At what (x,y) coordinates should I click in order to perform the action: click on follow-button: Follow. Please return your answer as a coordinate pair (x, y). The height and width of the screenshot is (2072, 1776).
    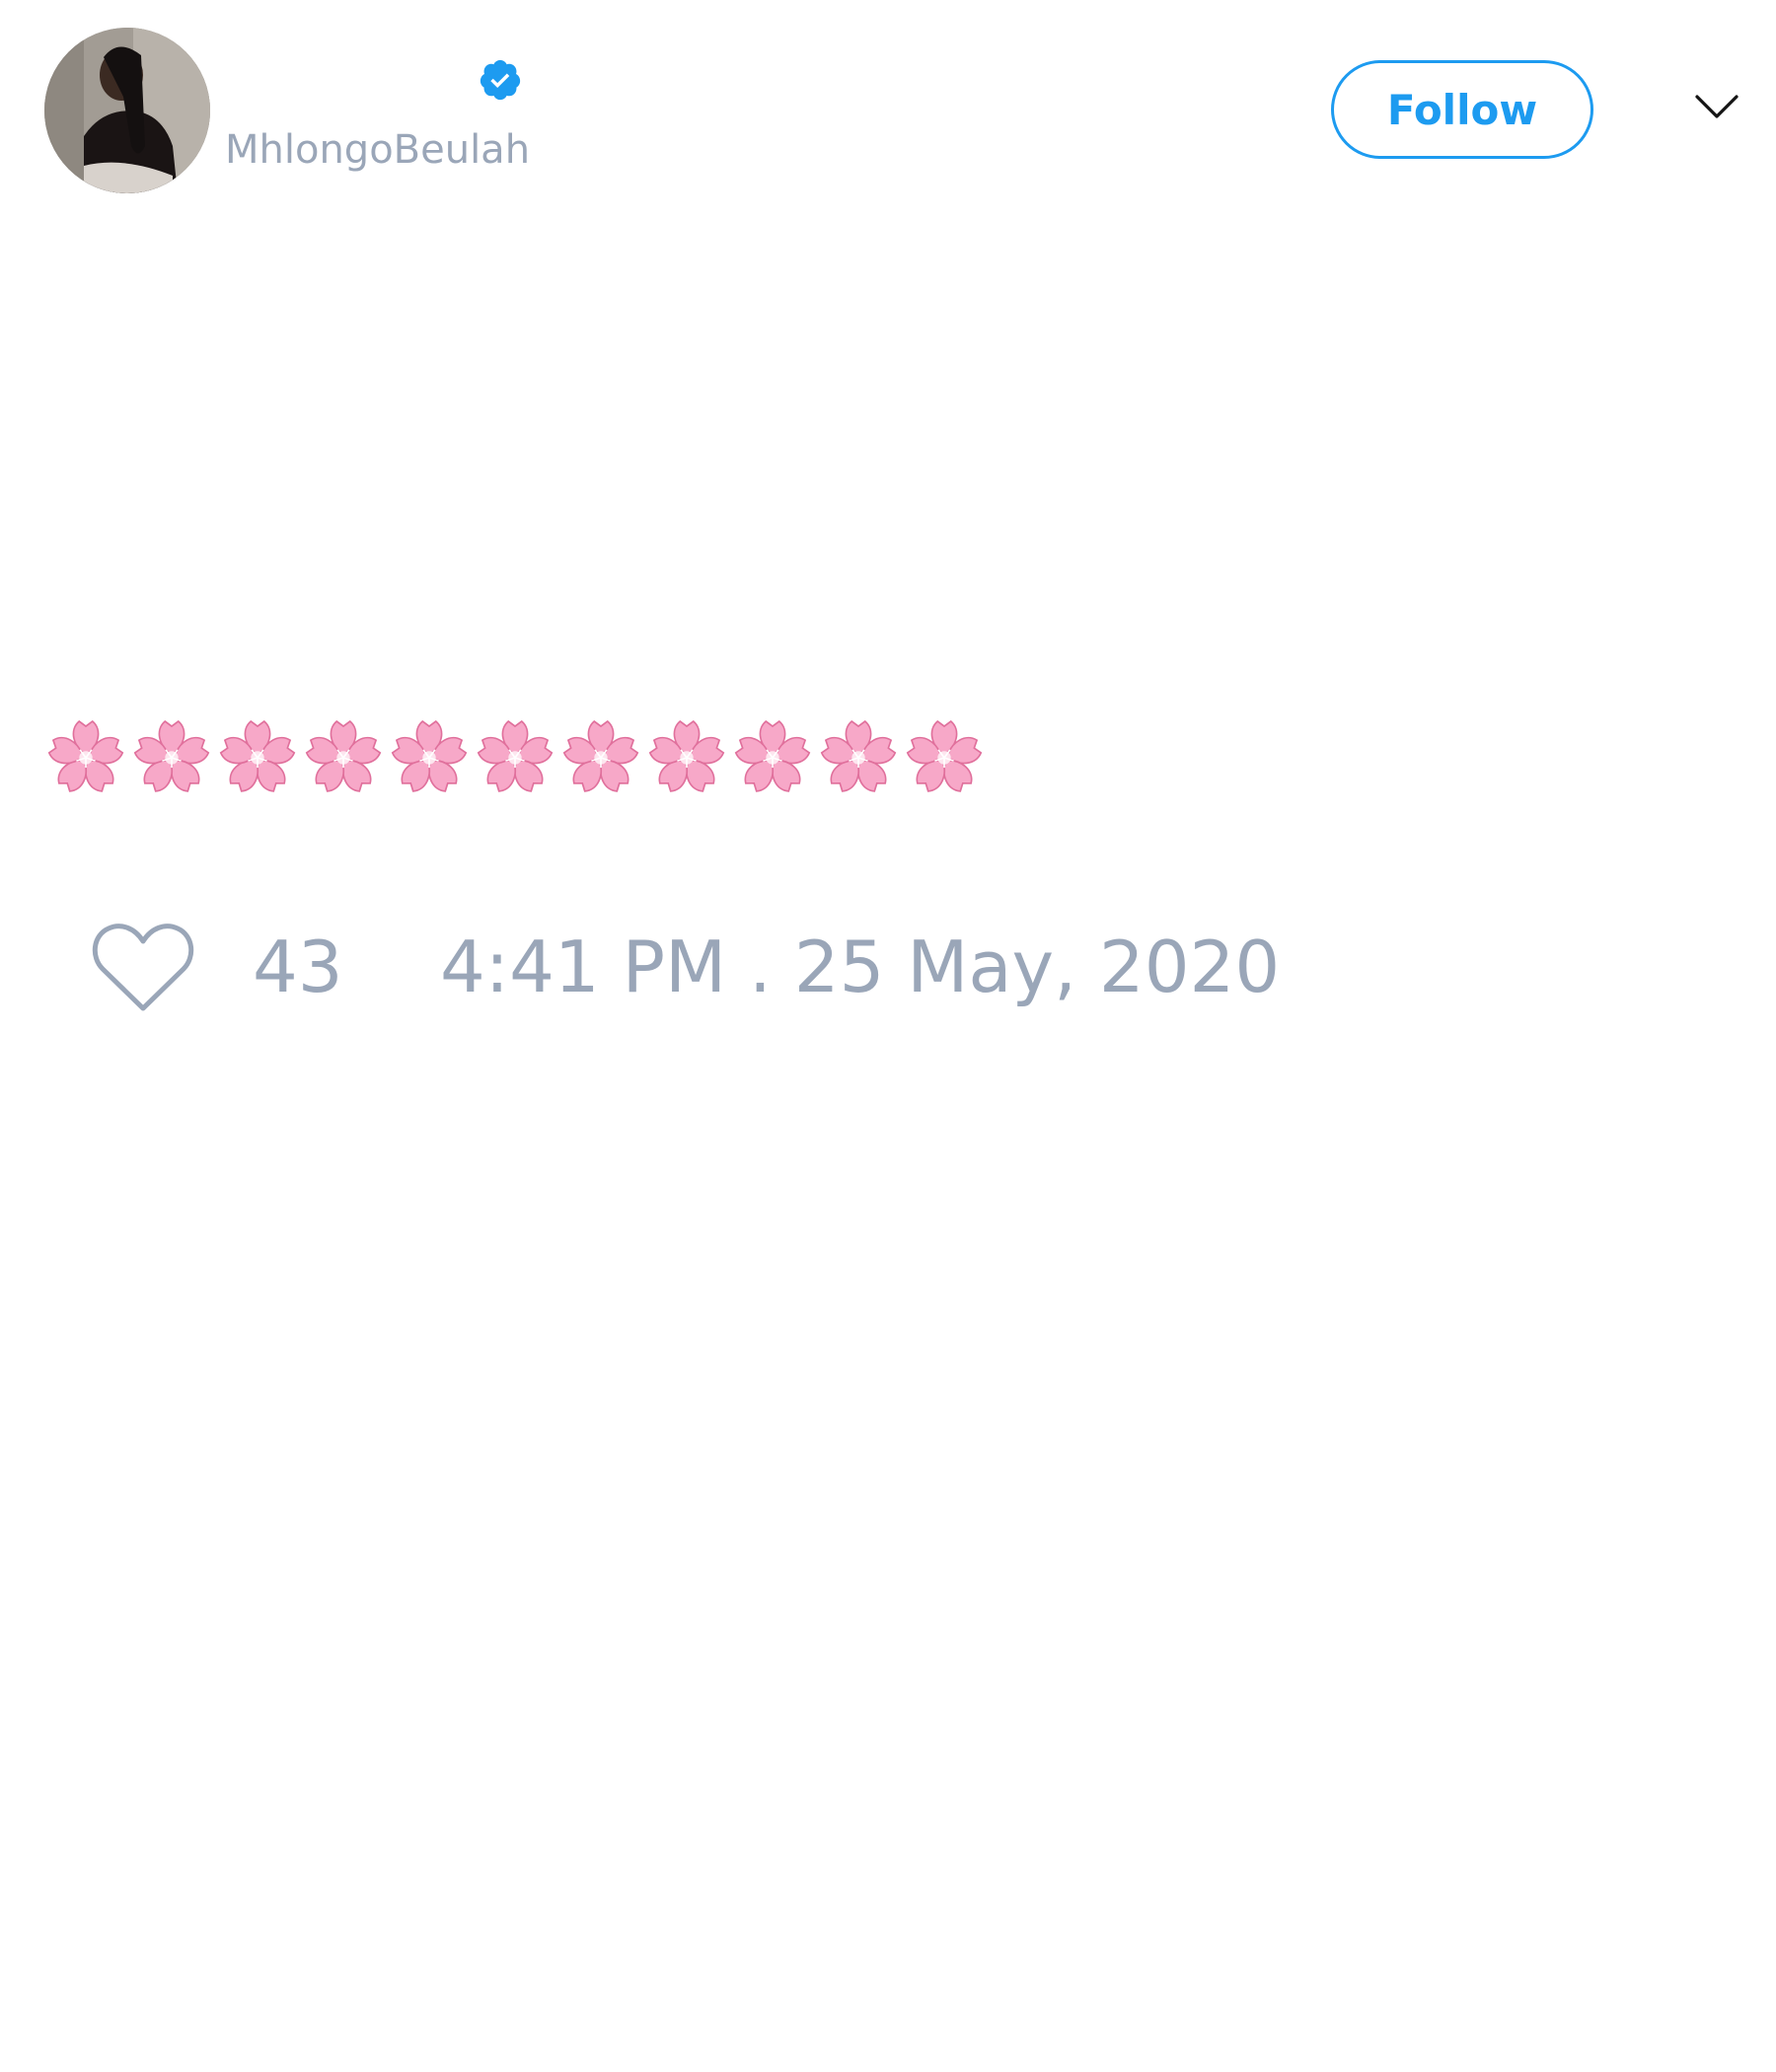
    Looking at the image, I should click on (1462, 110).